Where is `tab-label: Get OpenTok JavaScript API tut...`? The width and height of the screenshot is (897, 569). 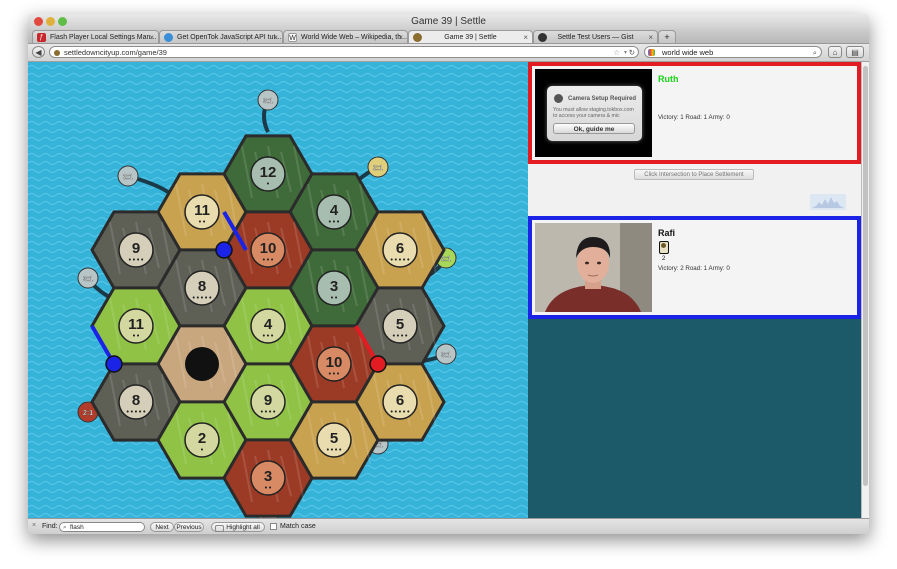
tab-label: Get OpenTok JavaScript API tut... is located at coordinates (229, 37).